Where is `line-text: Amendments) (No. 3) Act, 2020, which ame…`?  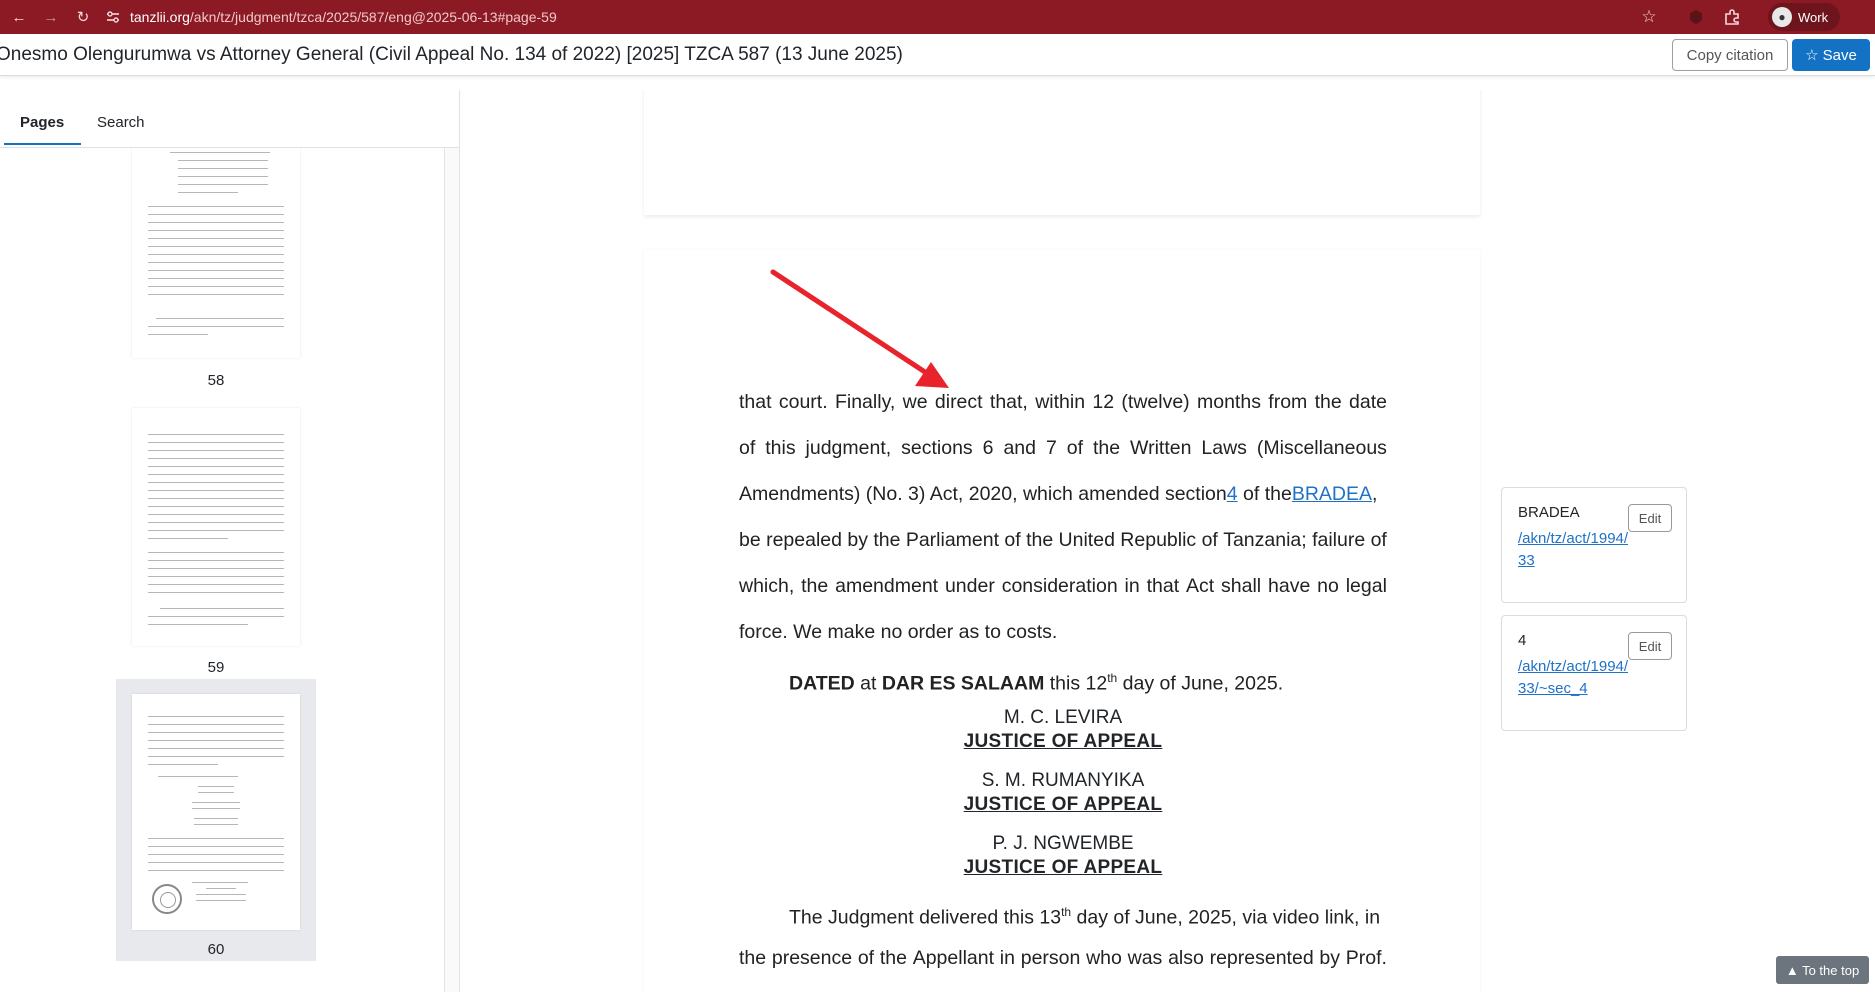
line-text: Amendments) (No. 3) Act, 2020, which ame… is located at coordinates (983, 494).